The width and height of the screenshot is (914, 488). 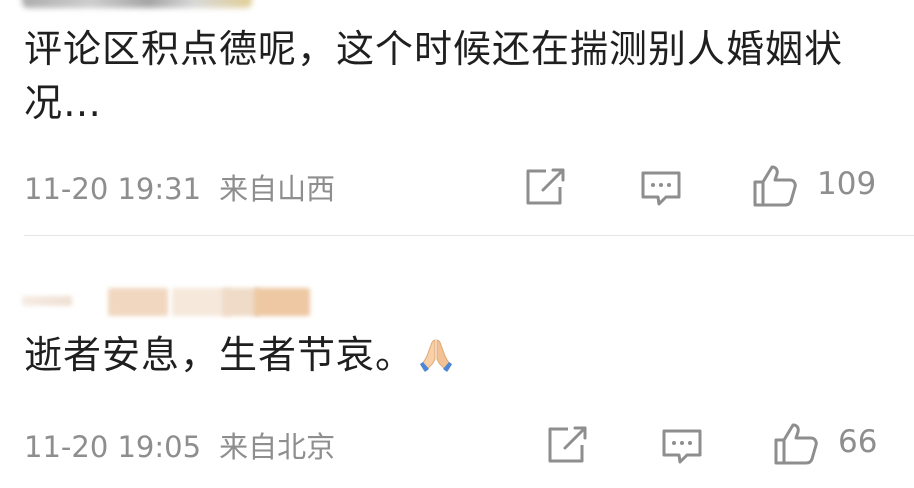 What do you see at coordinates (137, 4) in the screenshot?
I see `blurred-username` at bounding box center [137, 4].